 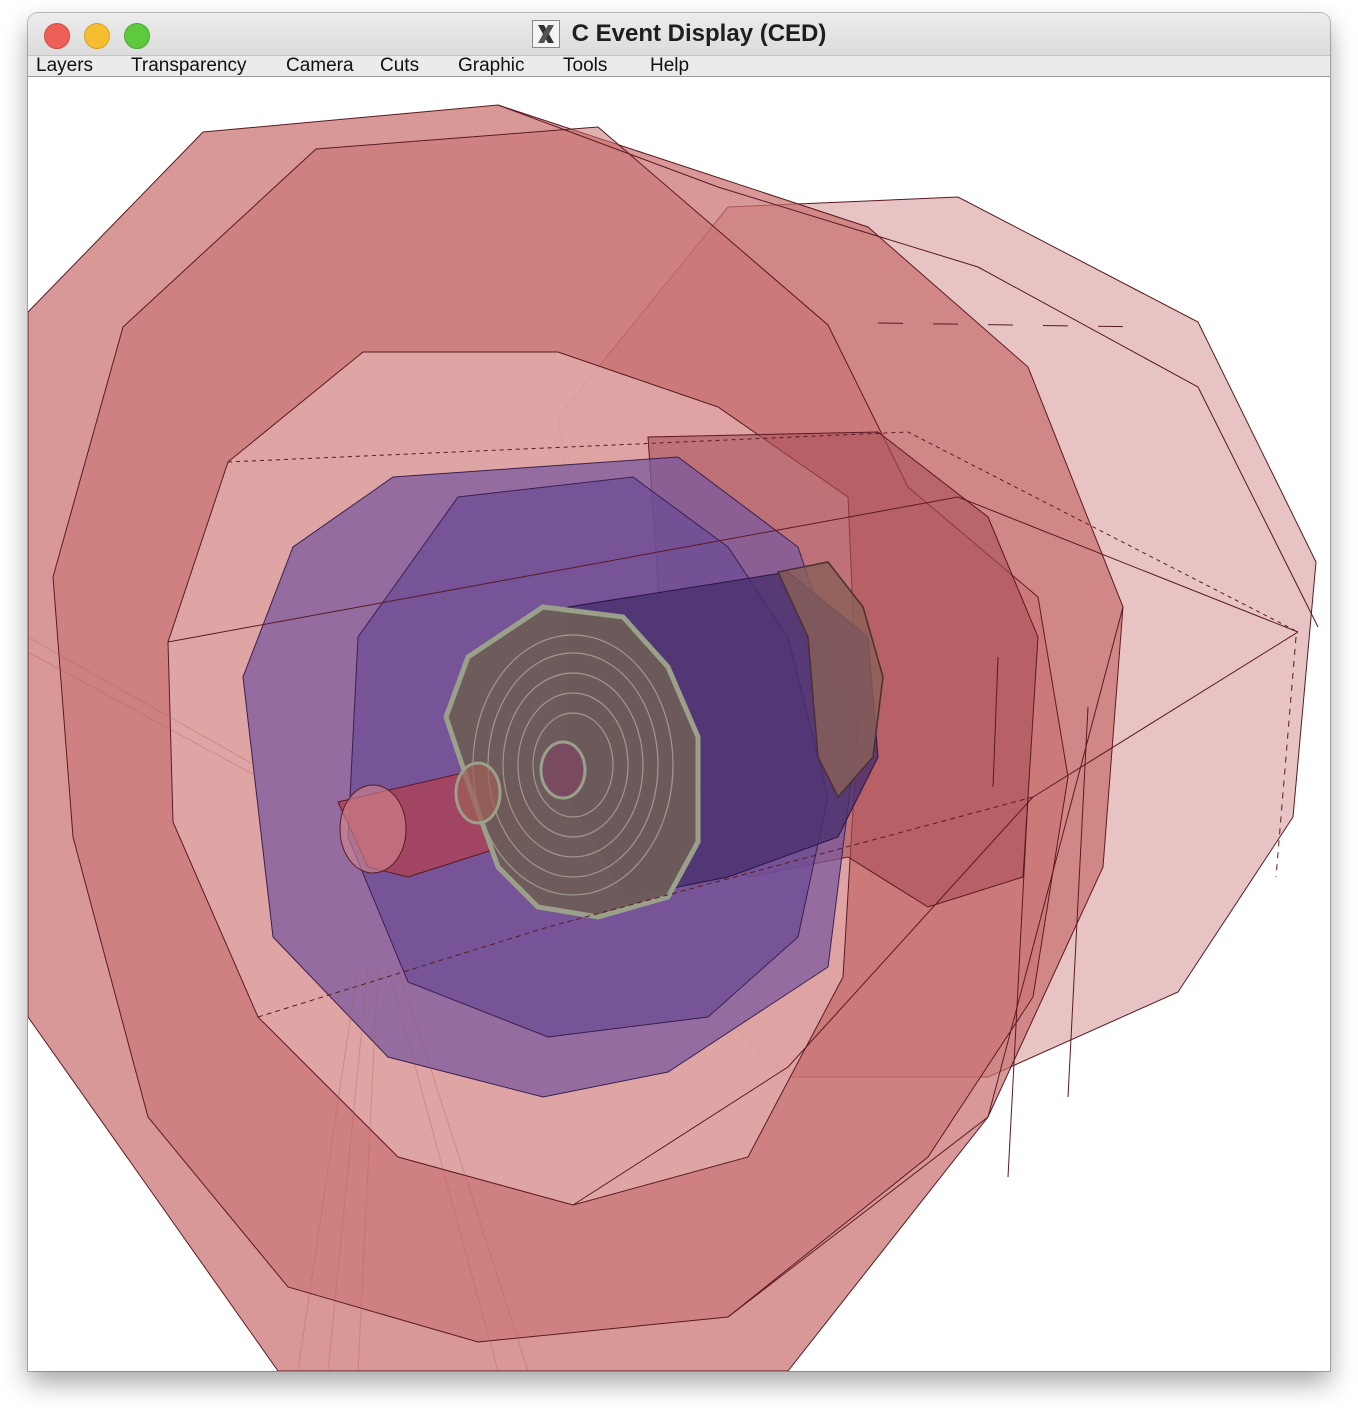 What do you see at coordinates (399, 66) in the screenshot?
I see `menu-cuts: Cuts` at bounding box center [399, 66].